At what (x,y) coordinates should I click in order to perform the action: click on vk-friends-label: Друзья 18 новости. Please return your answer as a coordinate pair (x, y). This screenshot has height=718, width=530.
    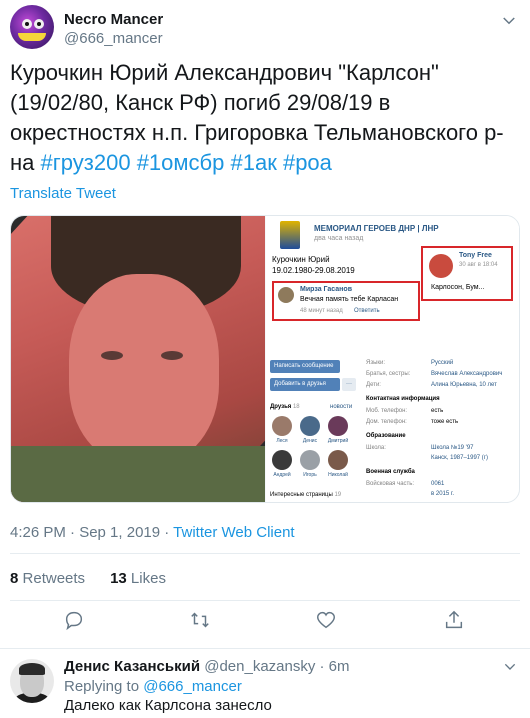
    Looking at the image, I should click on (311, 407).